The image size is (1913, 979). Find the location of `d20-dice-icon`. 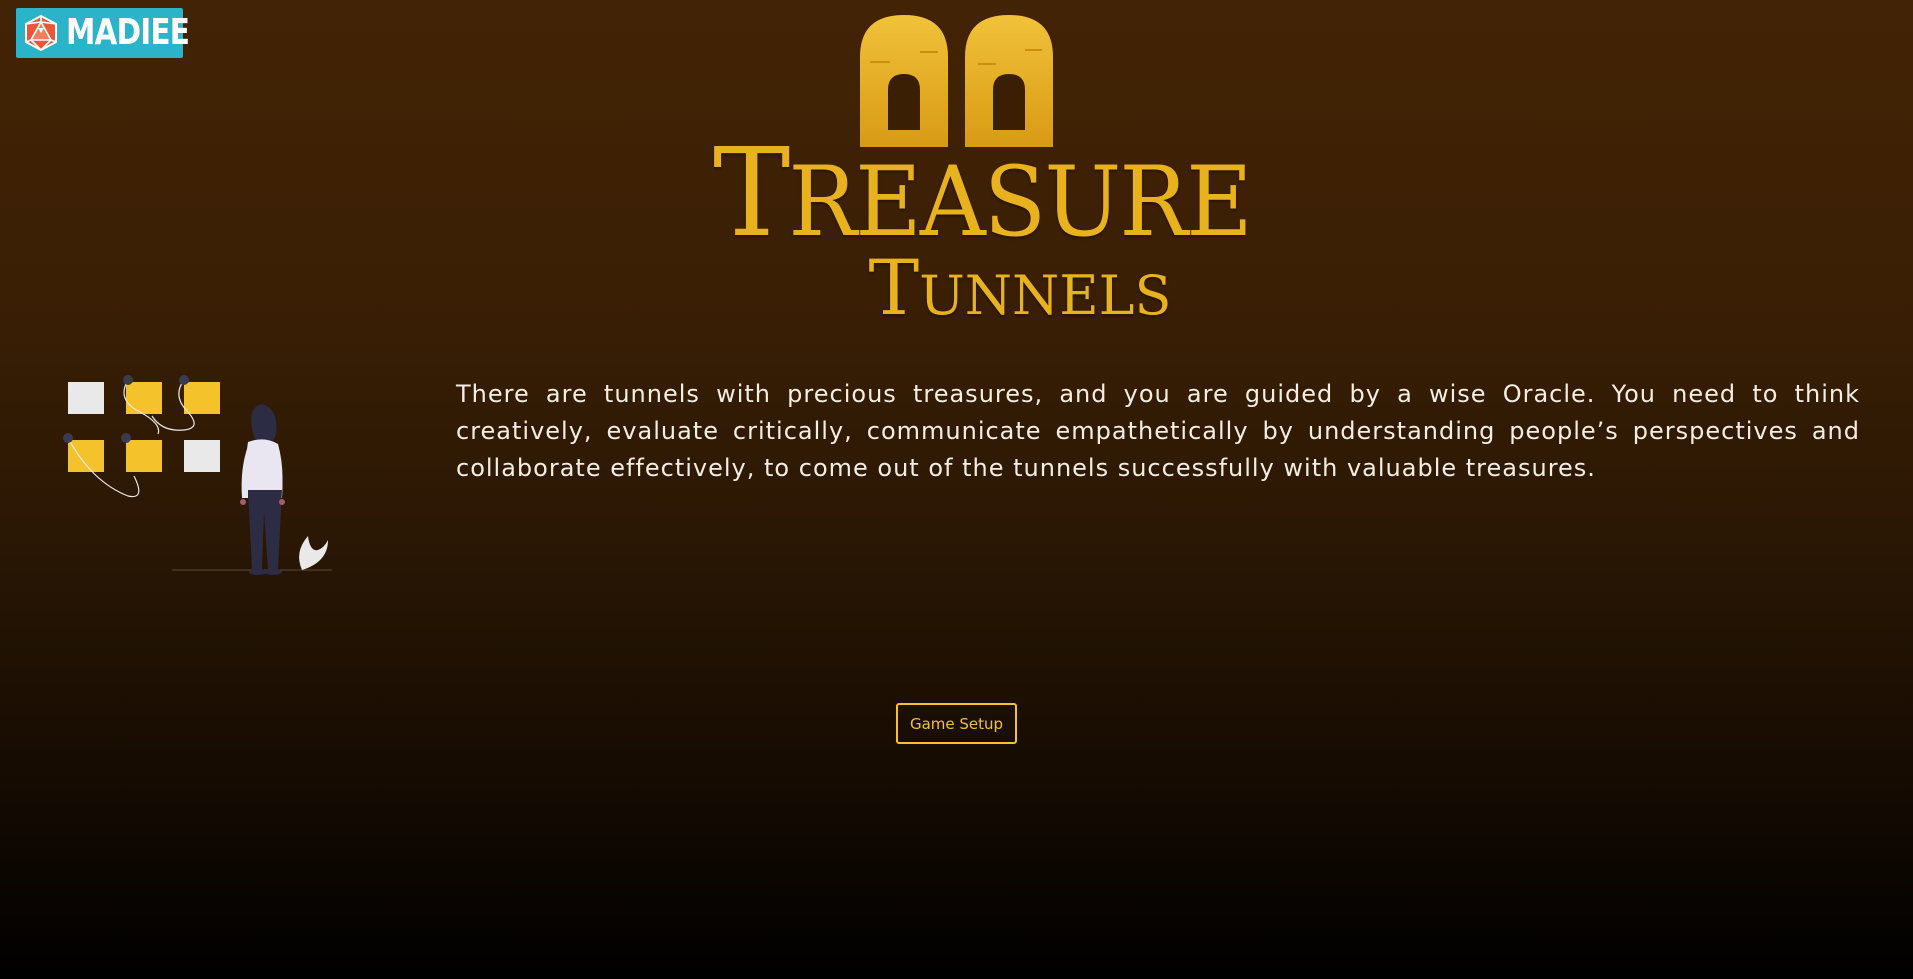

d20-dice-icon is located at coordinates (41, 33).